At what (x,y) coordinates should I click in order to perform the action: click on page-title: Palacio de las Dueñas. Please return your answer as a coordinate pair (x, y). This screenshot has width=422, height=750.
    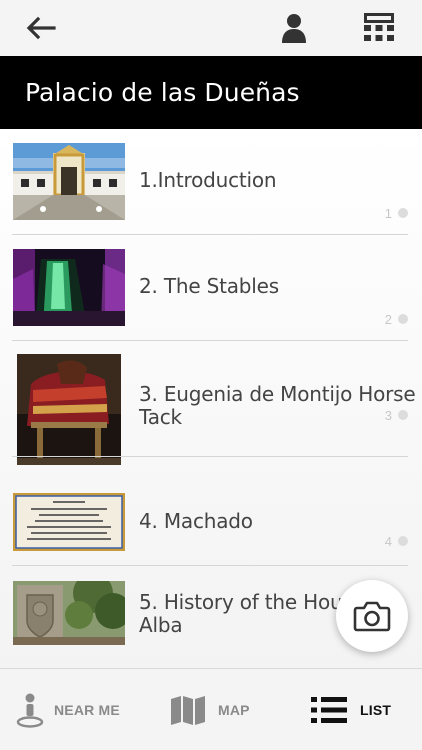
    Looking at the image, I should click on (162, 92).